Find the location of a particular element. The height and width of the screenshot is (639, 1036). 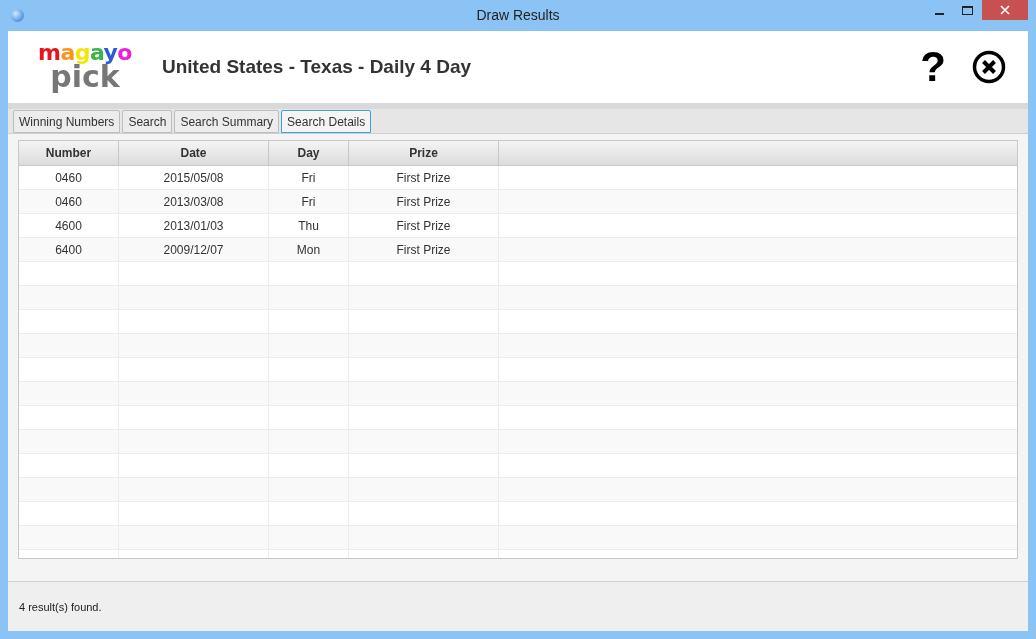

column-header: Number is located at coordinates (69, 153).